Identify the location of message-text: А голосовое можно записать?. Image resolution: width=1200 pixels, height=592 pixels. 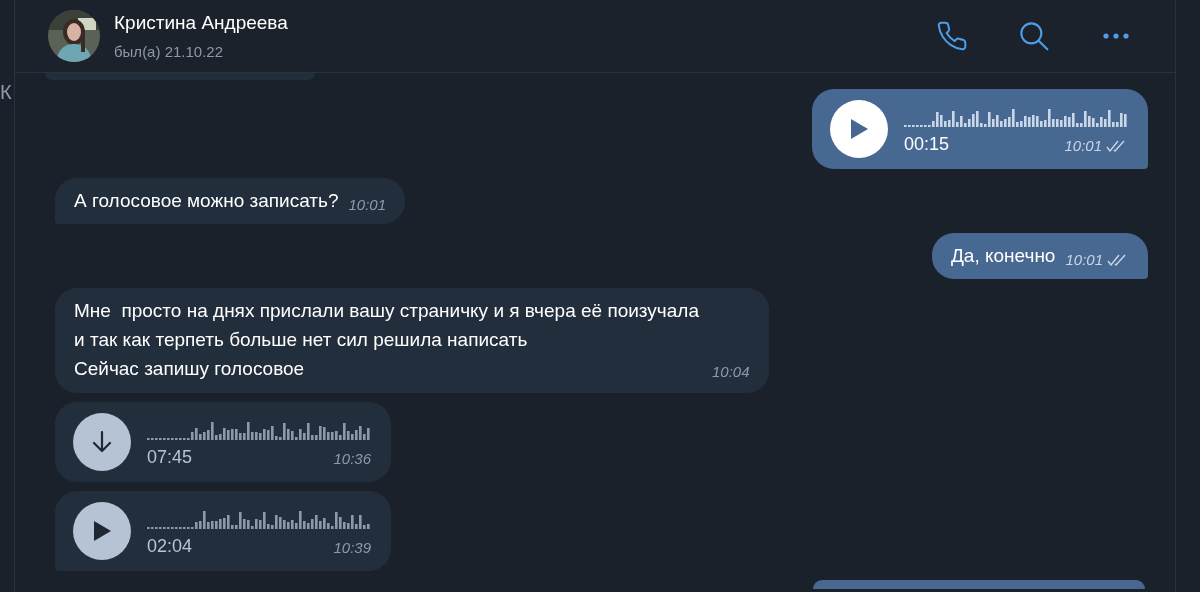
(206, 200).